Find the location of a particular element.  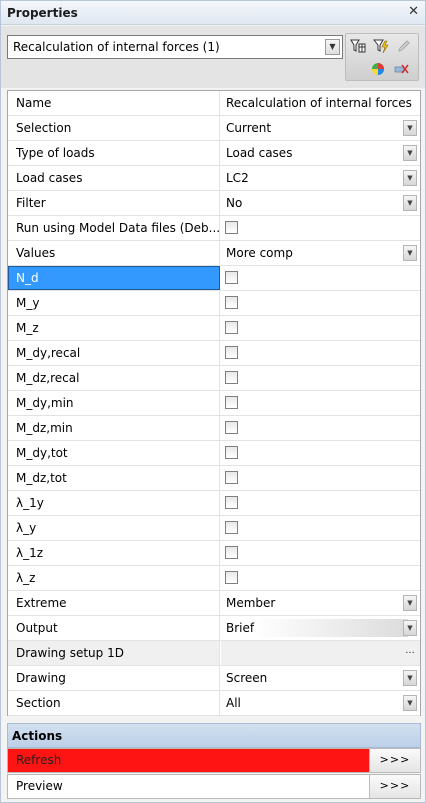

refresh-action: Refresh >>> is located at coordinates (214, 760).